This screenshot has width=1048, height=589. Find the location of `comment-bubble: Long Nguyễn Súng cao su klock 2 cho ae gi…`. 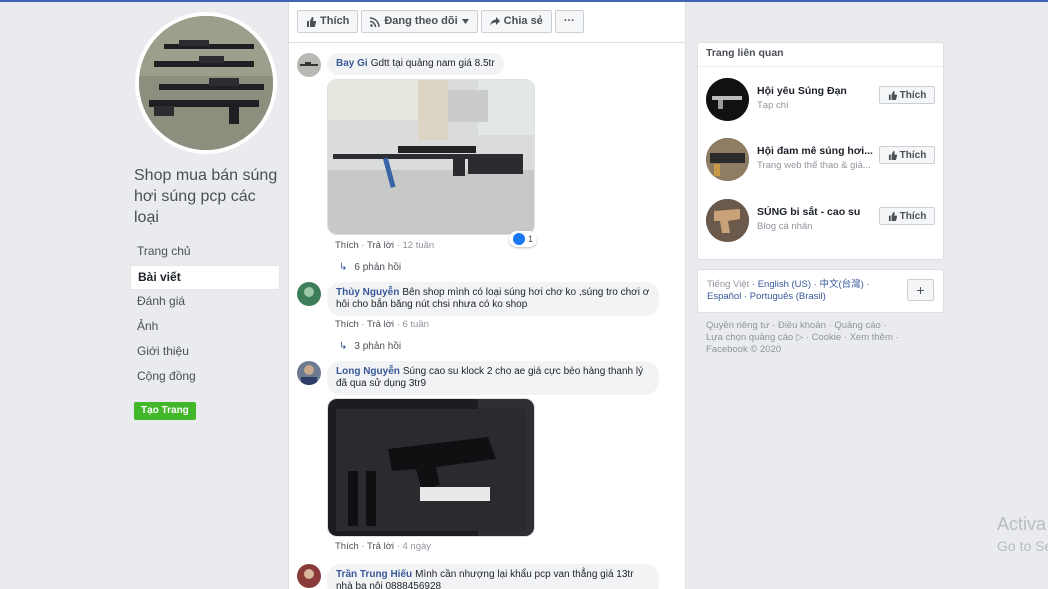

comment-bubble: Long Nguyễn Súng cao su klock 2 cho ae gi… is located at coordinates (493, 378).